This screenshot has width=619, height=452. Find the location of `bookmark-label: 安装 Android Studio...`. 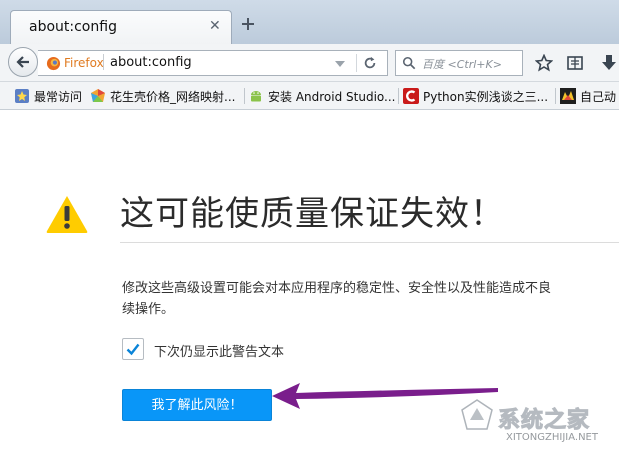

bookmark-label: 安装 Android Studio... is located at coordinates (332, 97).